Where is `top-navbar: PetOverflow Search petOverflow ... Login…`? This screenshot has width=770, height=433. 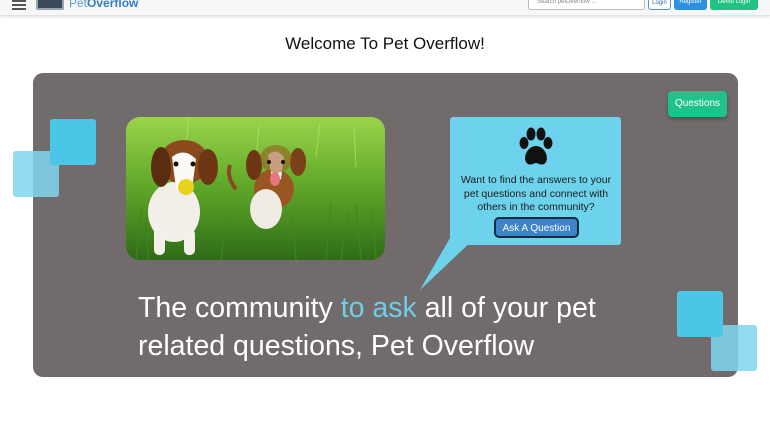 top-navbar: PetOverflow Search petOverflow ... Login… is located at coordinates (385, 8).